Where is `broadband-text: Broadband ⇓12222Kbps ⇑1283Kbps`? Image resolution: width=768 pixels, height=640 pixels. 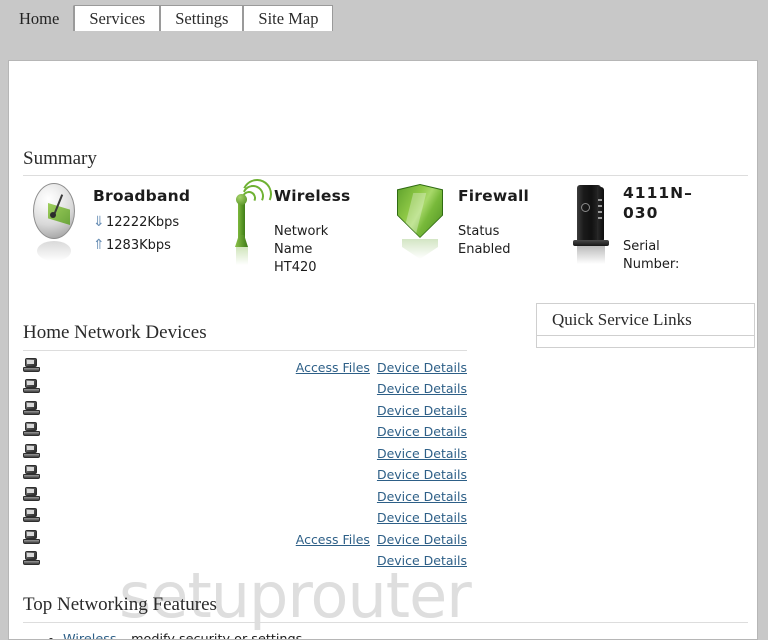
broadband-text: Broadband ⇓12222Kbps ⇑1283Kbps is located at coordinates (141, 220).